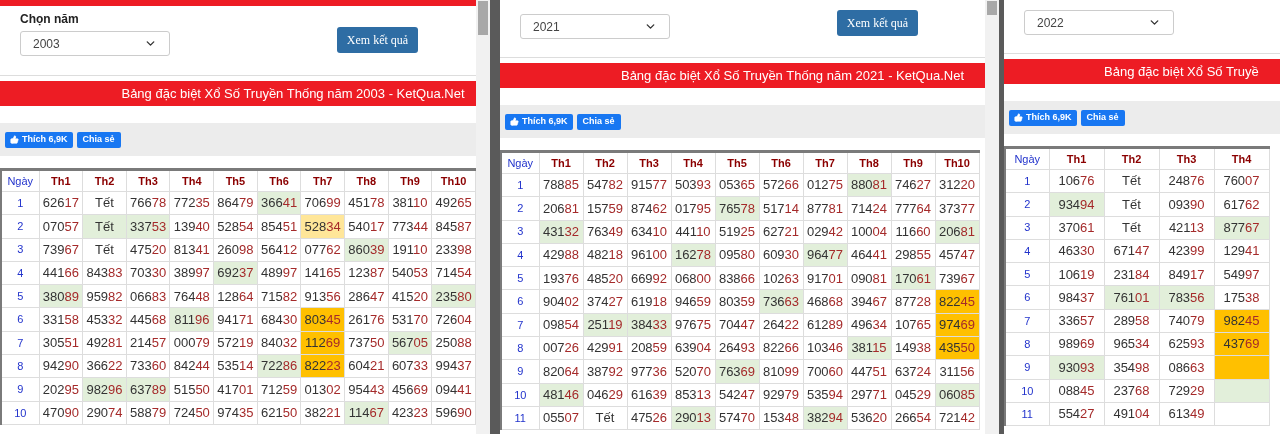 The image size is (1280, 434). Describe the element at coordinates (50, 19) in the screenshot. I see `year-label: Chọn năm` at that location.